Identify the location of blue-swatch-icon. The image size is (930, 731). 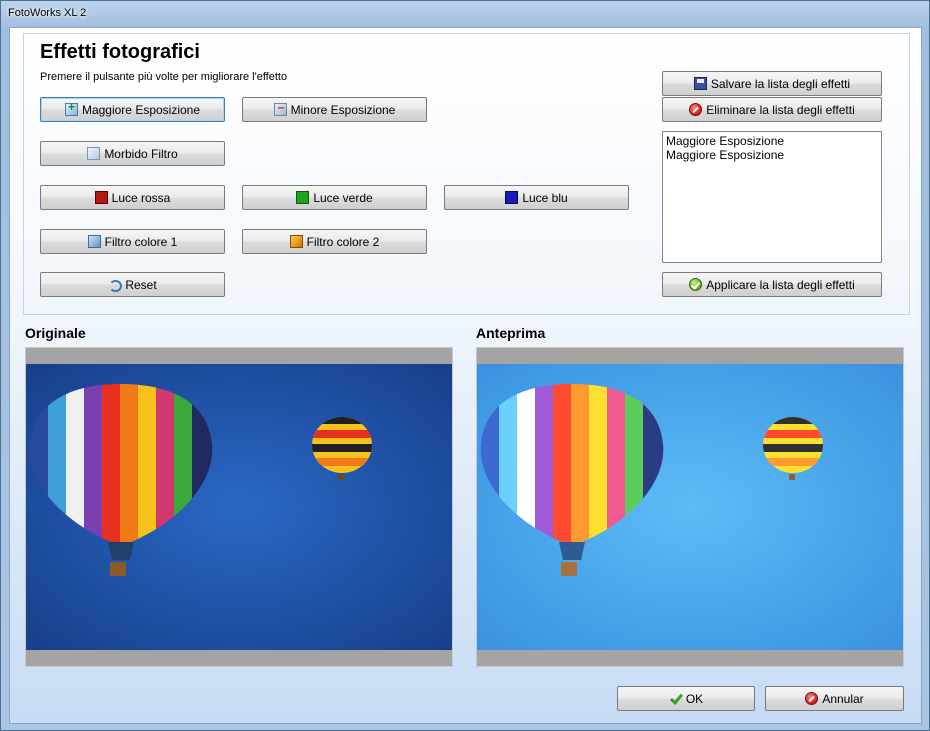
(512, 197).